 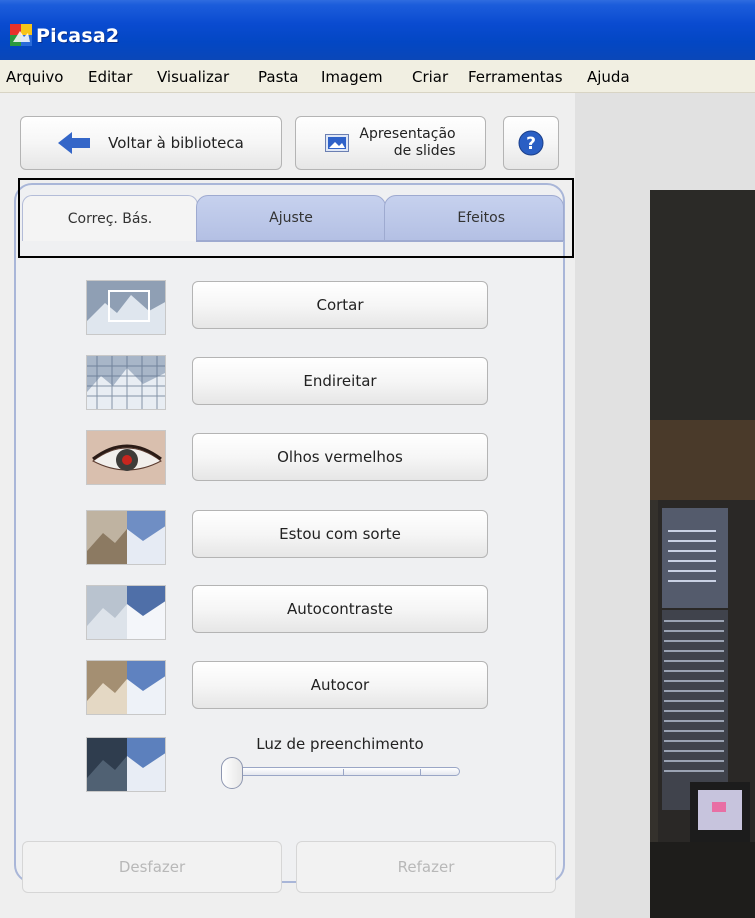 I want to click on redeye-button: Olhos vermelhos, so click(x=340, y=457).